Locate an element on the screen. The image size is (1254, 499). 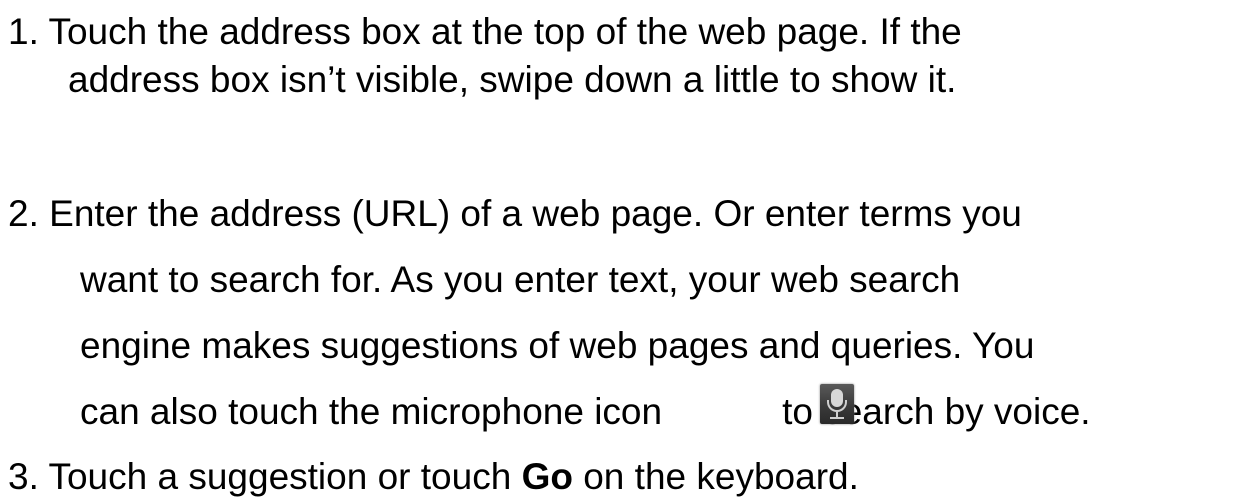
step-3-prefix: 3. Touch a suggestion or touch is located at coordinates (265, 476).